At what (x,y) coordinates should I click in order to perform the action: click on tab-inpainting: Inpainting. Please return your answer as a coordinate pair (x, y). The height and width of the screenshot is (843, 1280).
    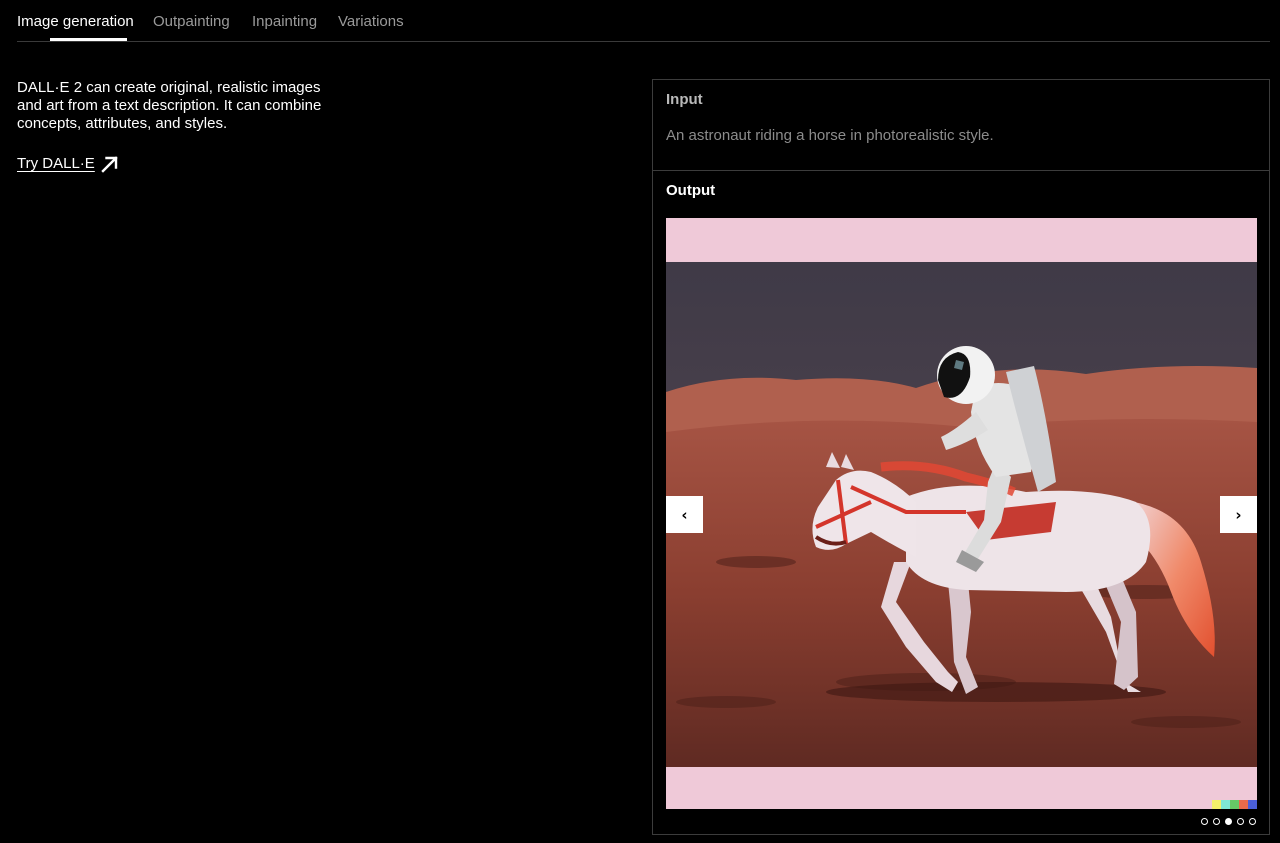
    Looking at the image, I should click on (284, 22).